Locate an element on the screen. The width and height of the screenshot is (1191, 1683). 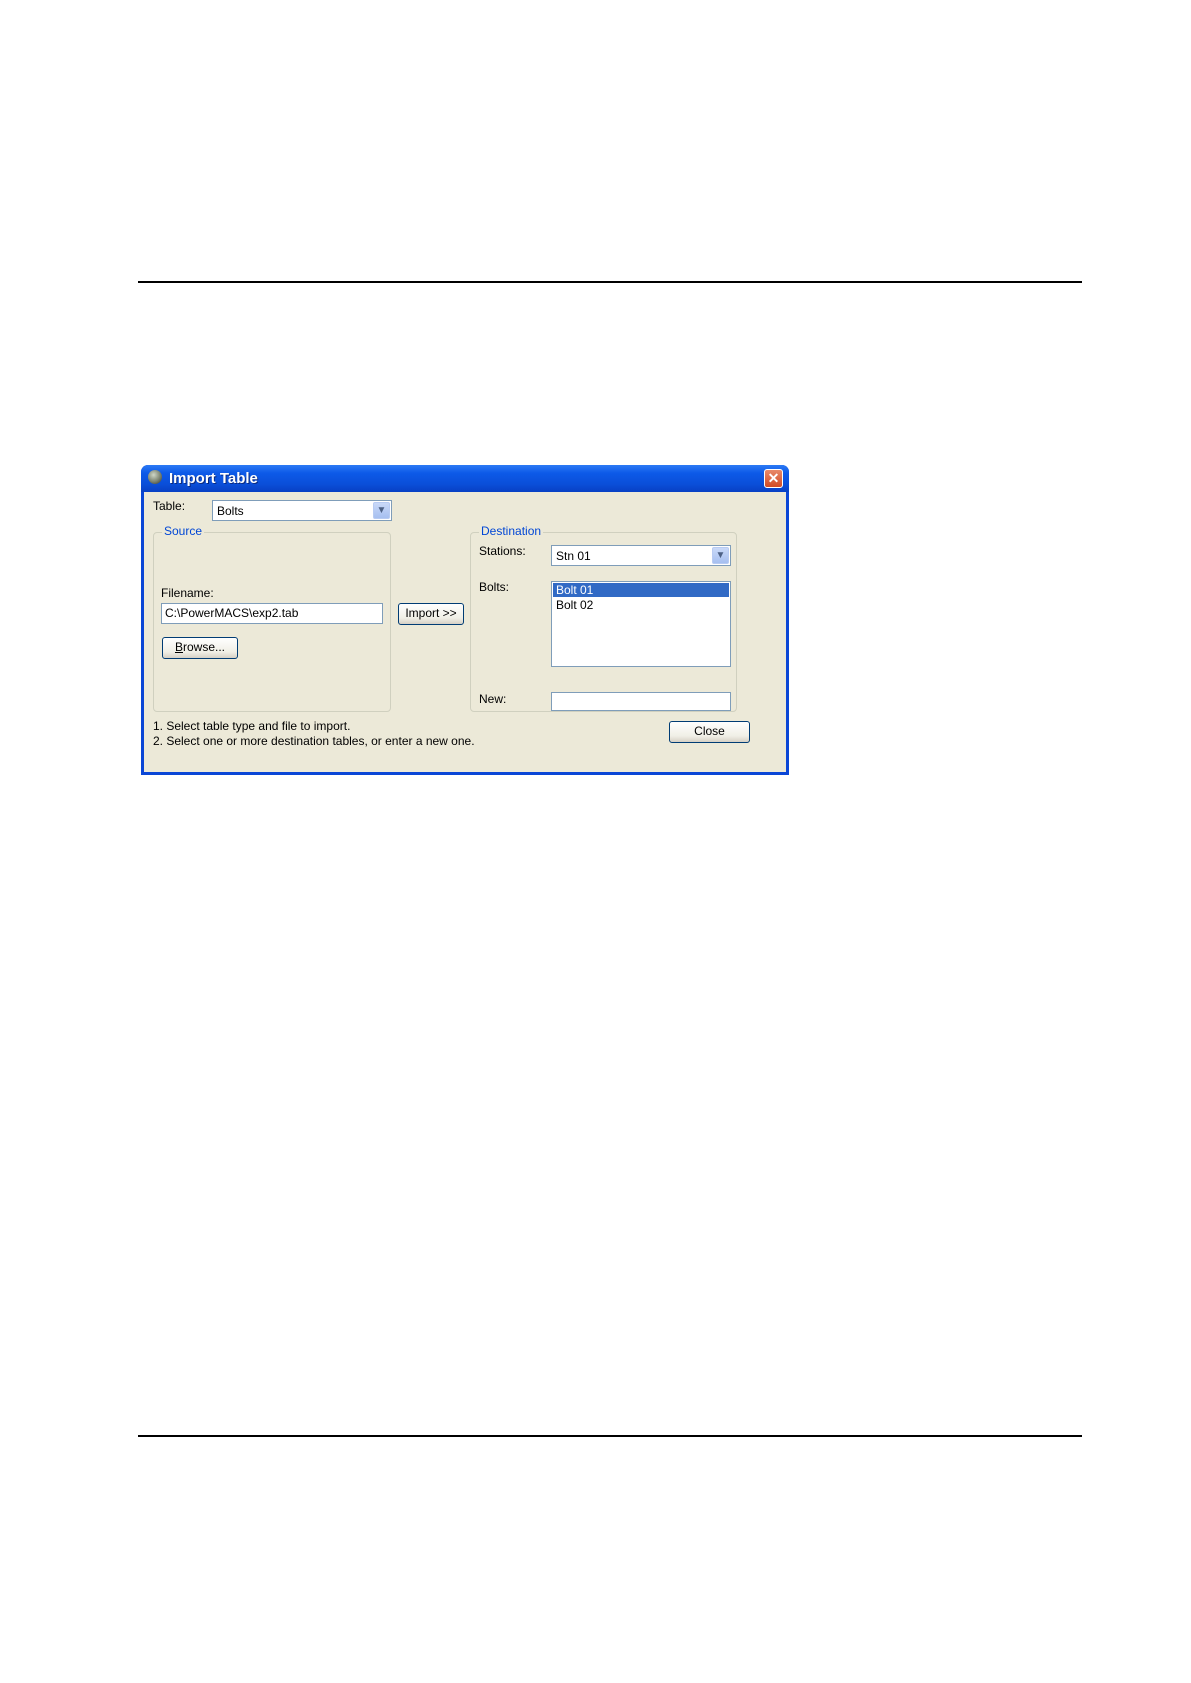
table-label: Table: is located at coordinates (169, 506).